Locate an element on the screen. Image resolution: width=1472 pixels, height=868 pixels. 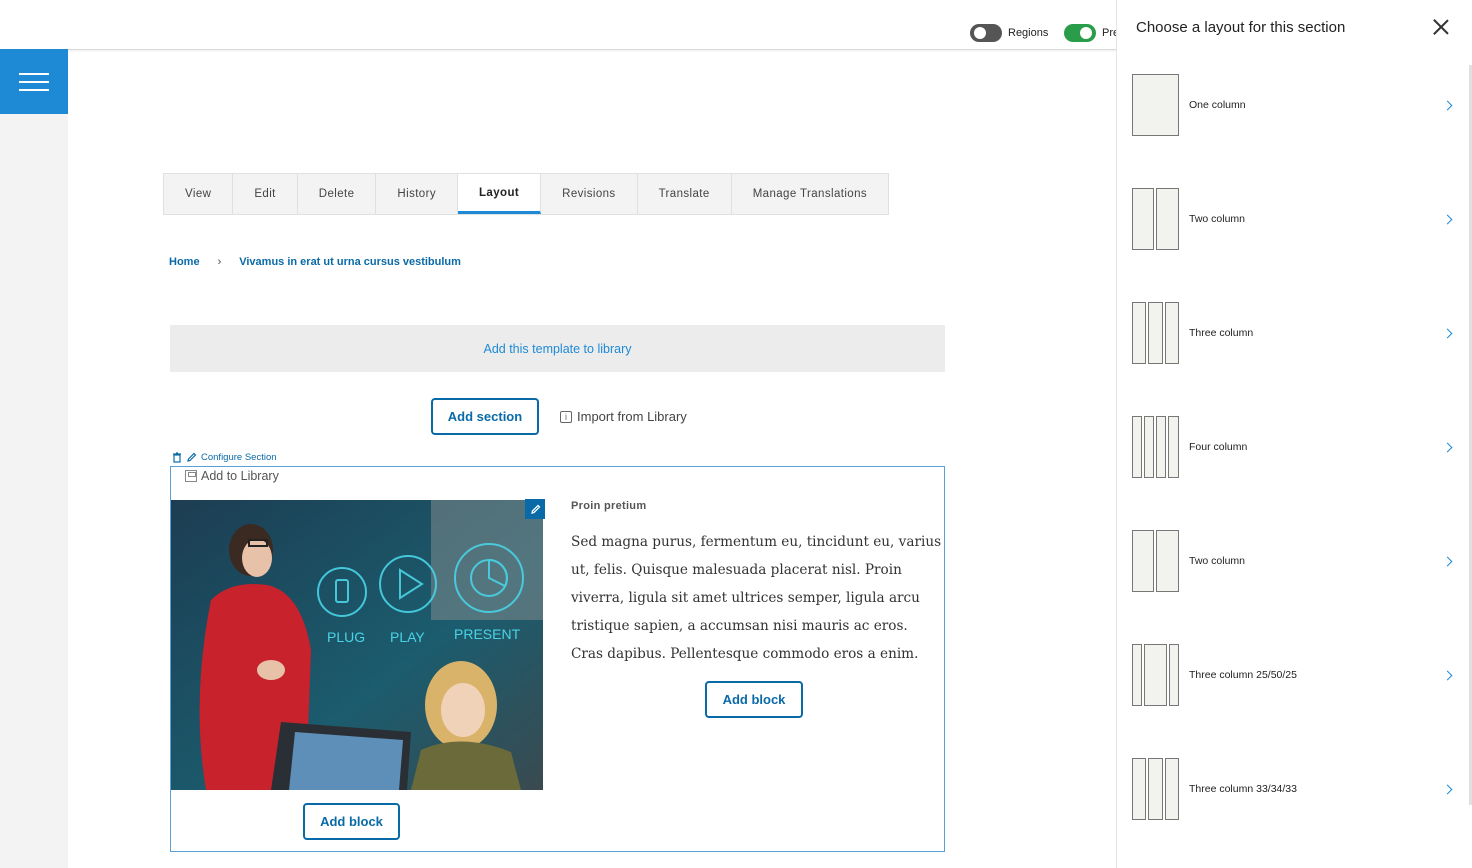
tab-delete: Delete is located at coordinates (337, 194).